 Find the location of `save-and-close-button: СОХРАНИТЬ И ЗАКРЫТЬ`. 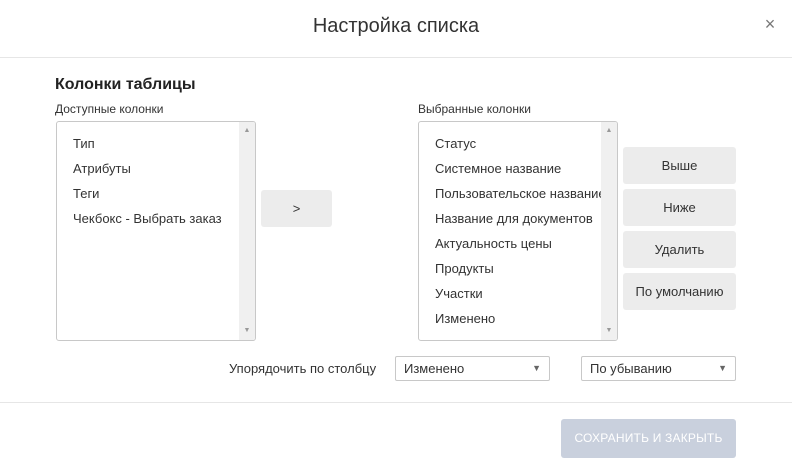

save-and-close-button: СОХРАНИТЬ И ЗАКРЫТЬ is located at coordinates (648, 438).